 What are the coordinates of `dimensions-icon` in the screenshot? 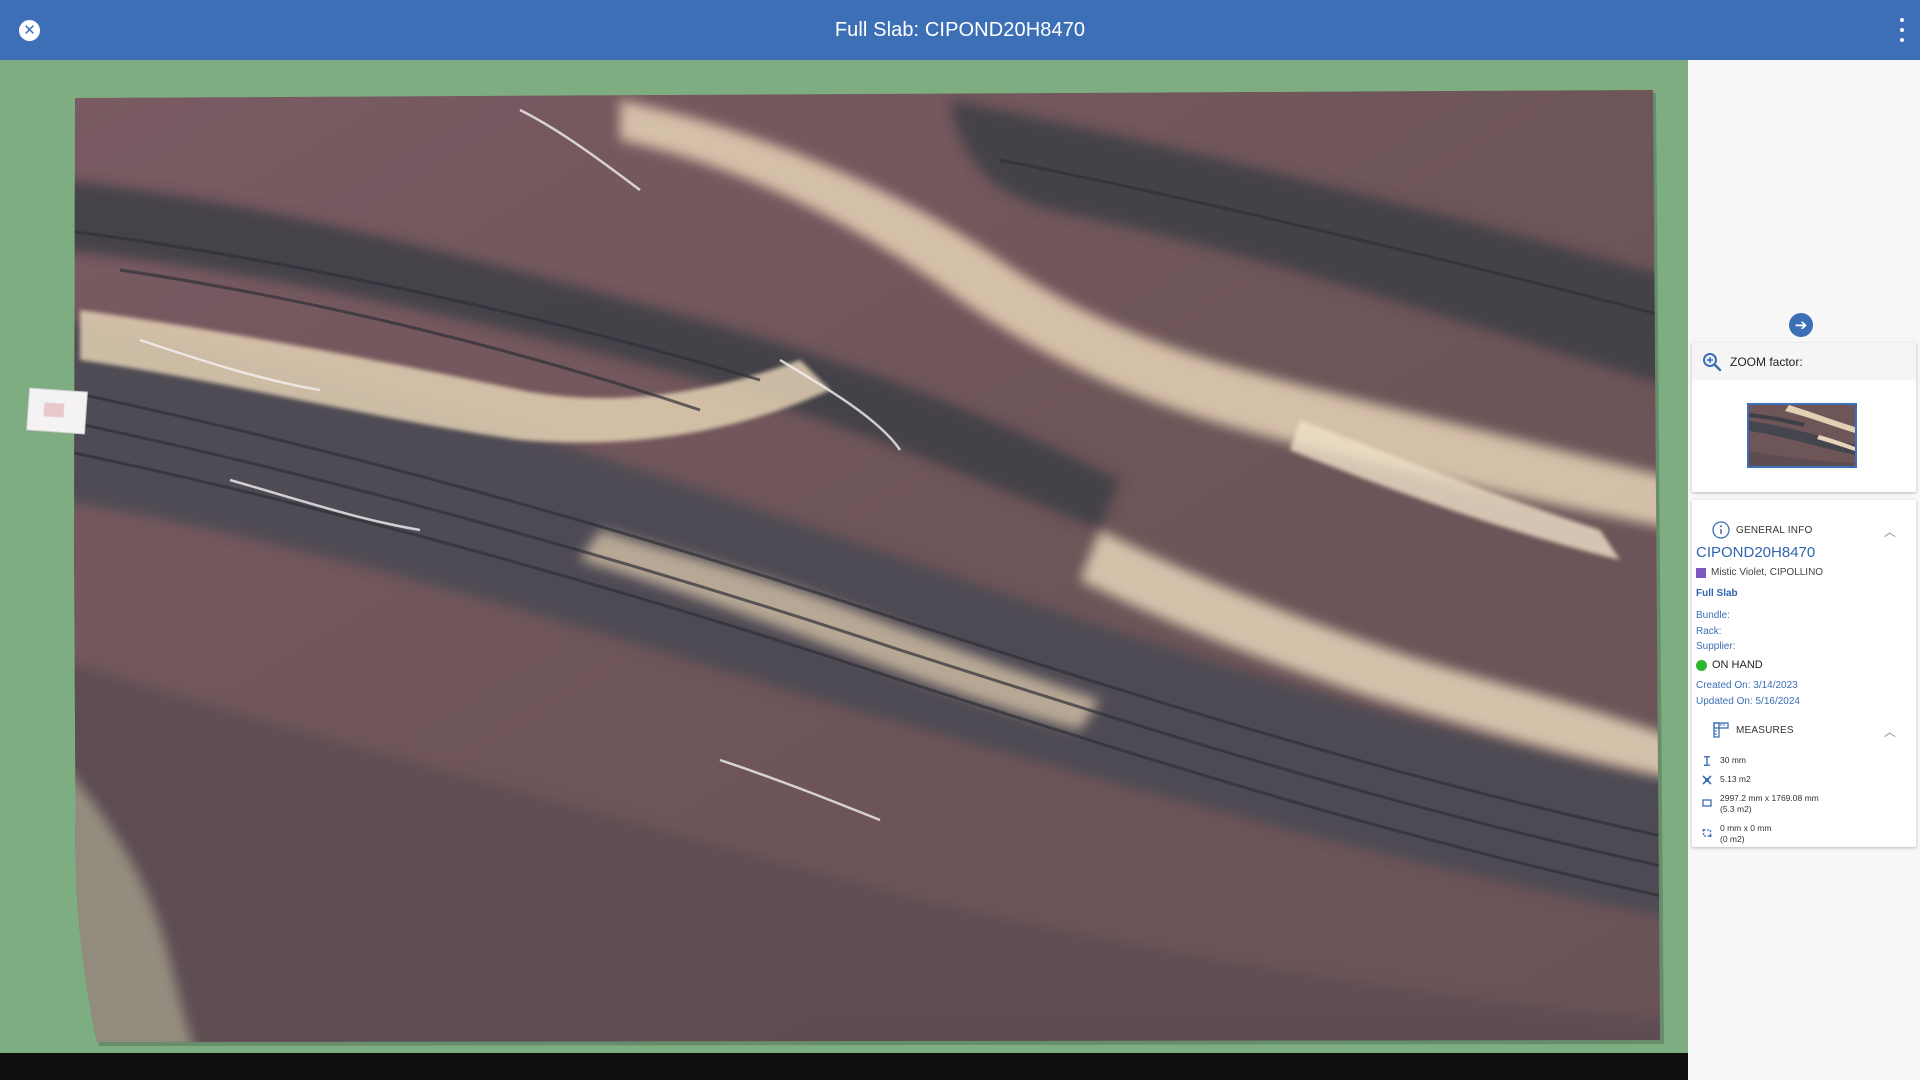 It's located at (1707, 803).